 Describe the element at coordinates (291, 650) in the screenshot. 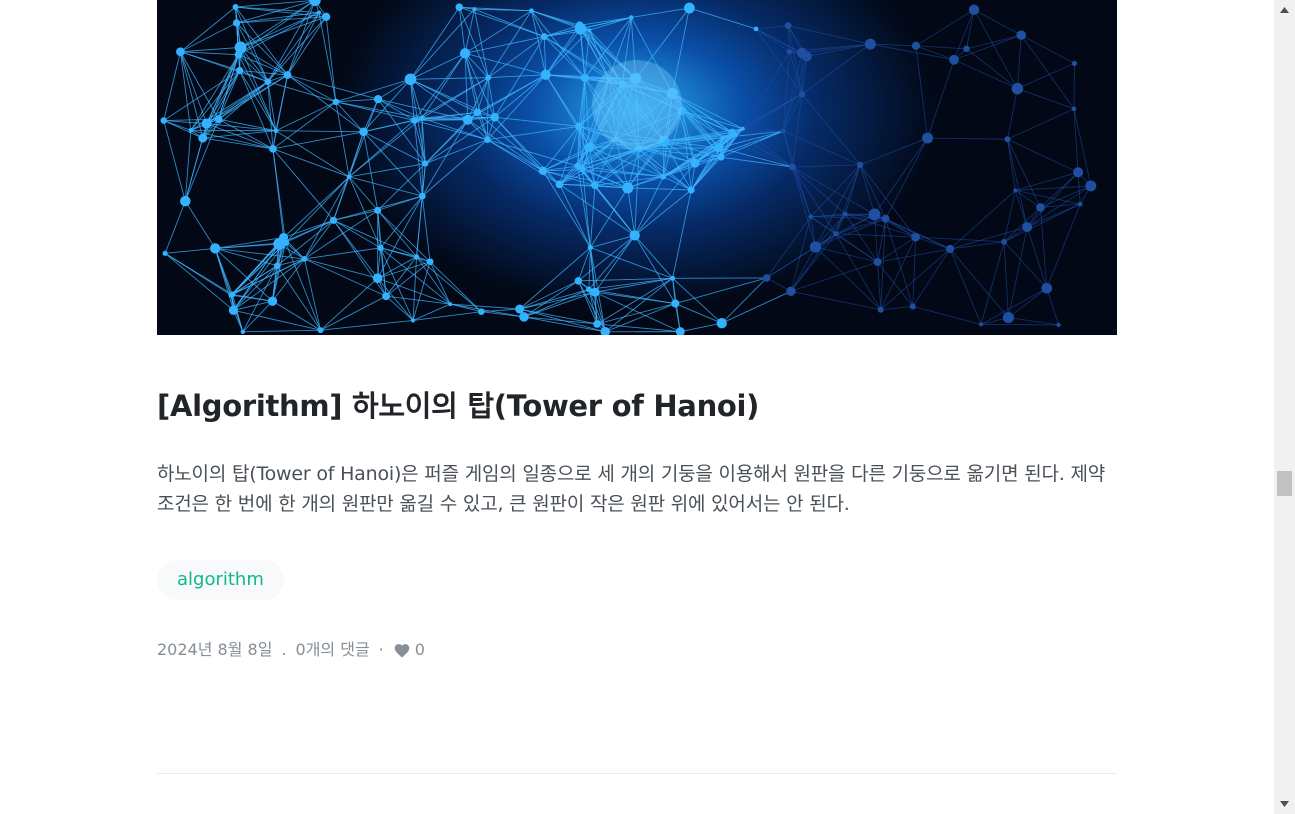

I see `post-meta: 2024년 8월 8일 . 0개의 댓글 · 0` at that location.